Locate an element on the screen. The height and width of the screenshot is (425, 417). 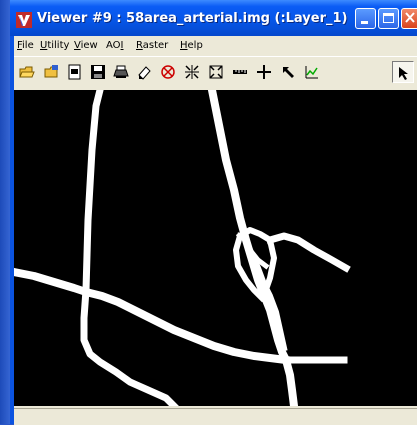
toolbar is located at coordinates (215, 72).